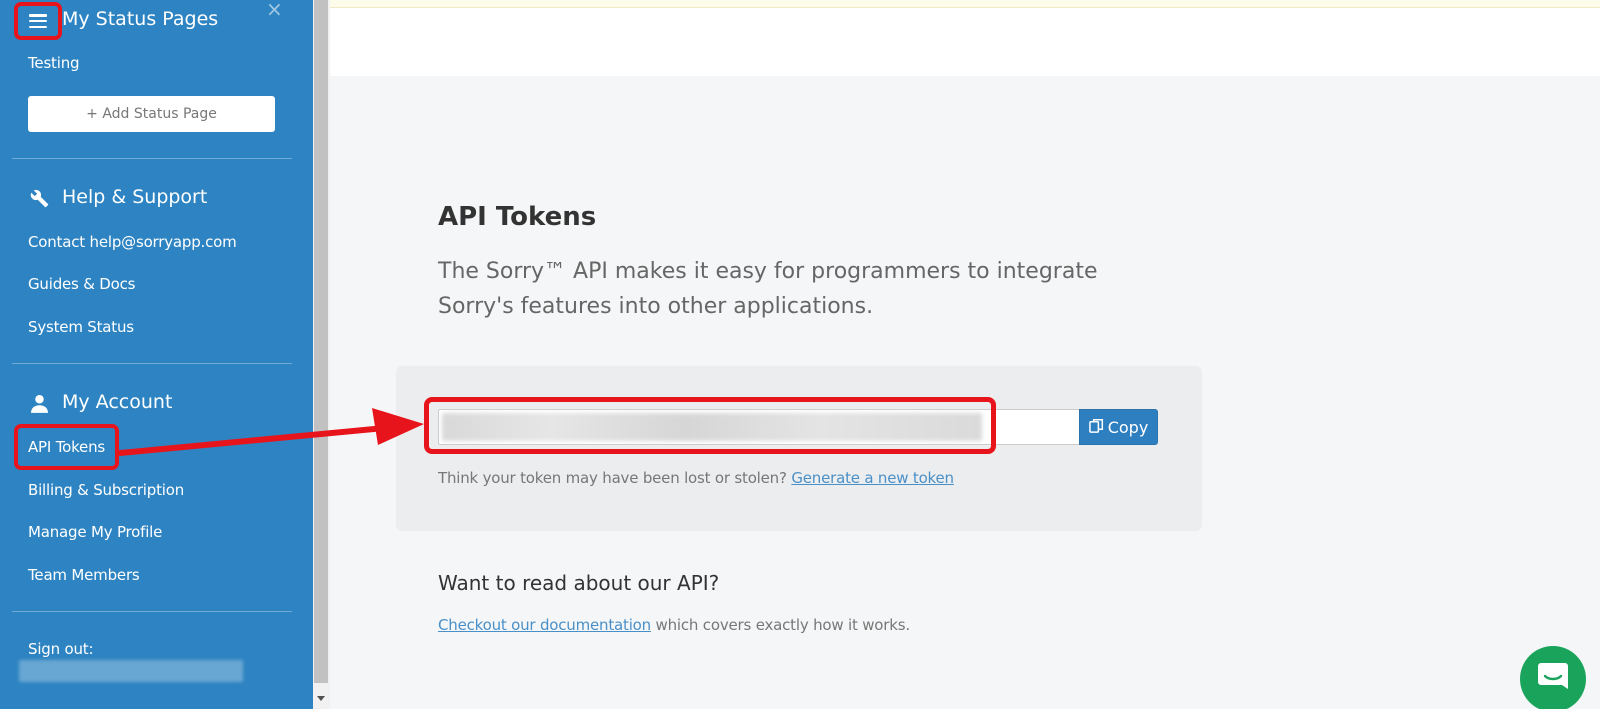  What do you see at coordinates (1128, 427) in the screenshot?
I see `copy-button-label: Copy` at bounding box center [1128, 427].